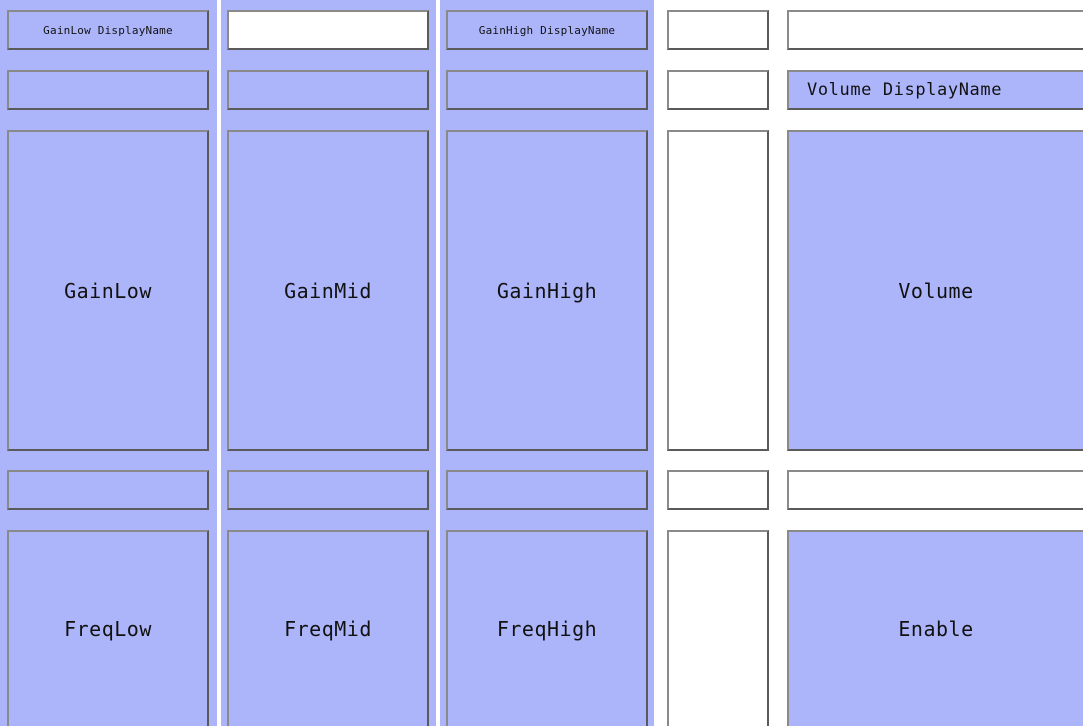  What do you see at coordinates (718, 90) in the screenshot?
I see `spacer-slot-row2` at bounding box center [718, 90].